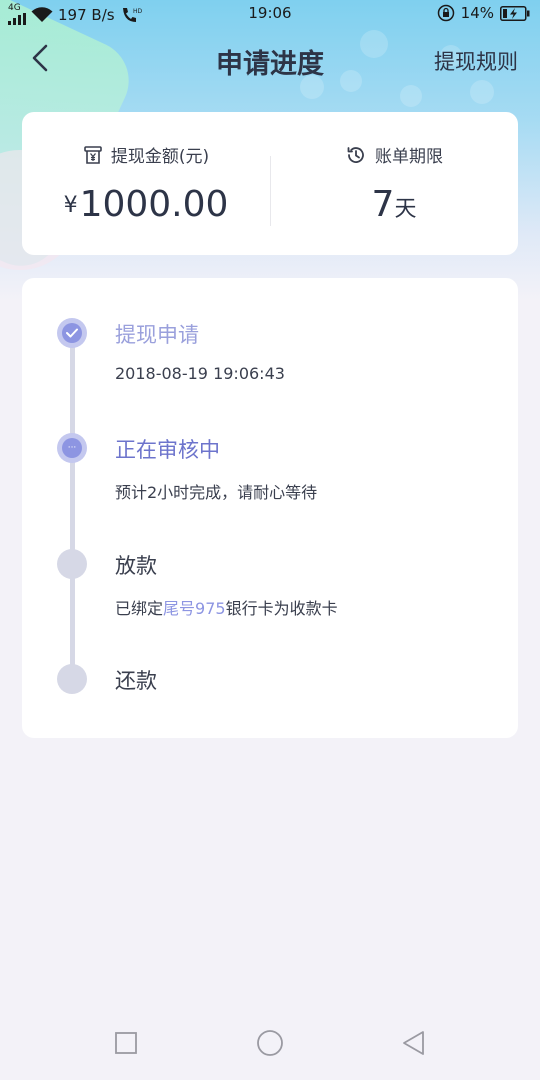  I want to click on back-triangle-icon, so click(413, 1043).